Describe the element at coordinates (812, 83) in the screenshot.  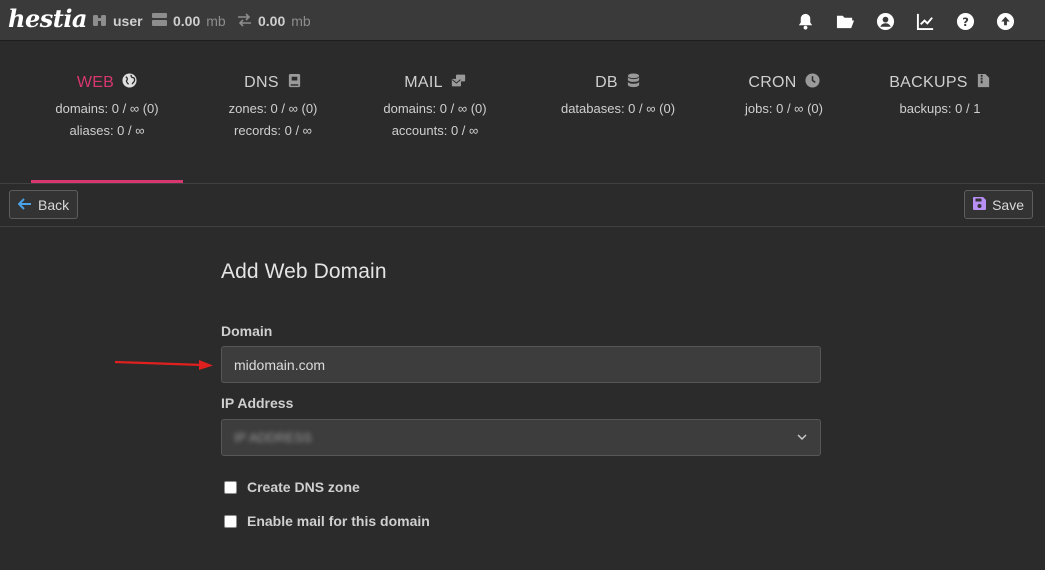
I see `clock-icon` at that location.